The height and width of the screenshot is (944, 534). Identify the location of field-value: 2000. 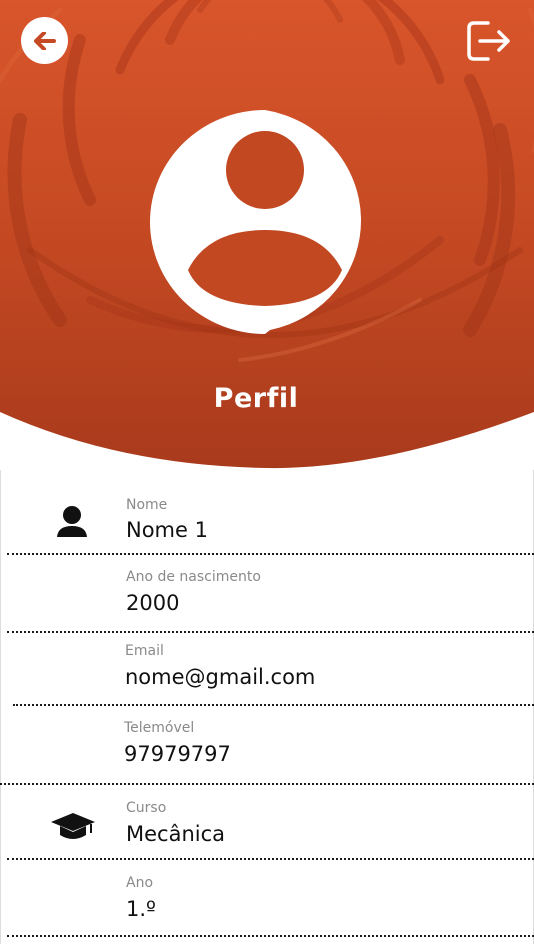
(153, 603).